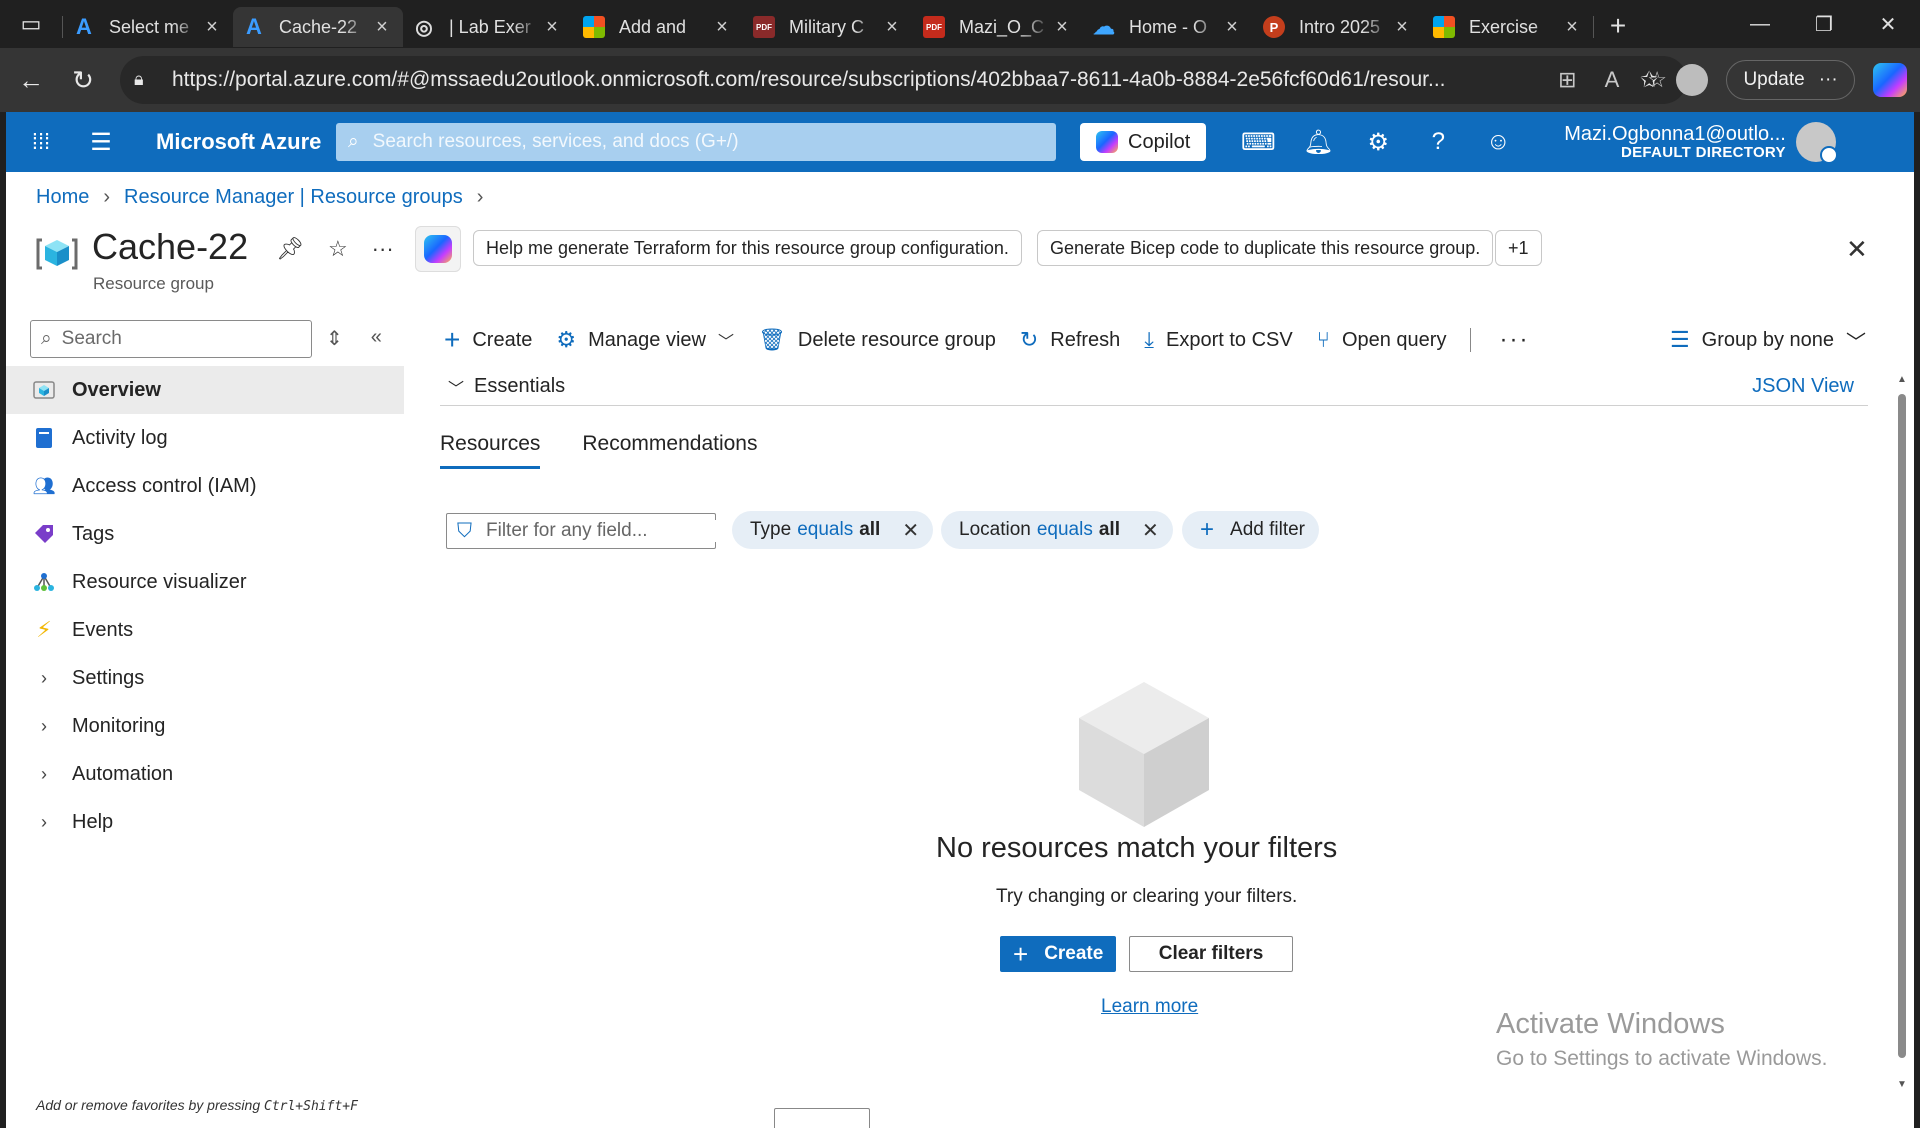  What do you see at coordinates (83, 80) in the screenshot?
I see `refresh-icon: ↻` at bounding box center [83, 80].